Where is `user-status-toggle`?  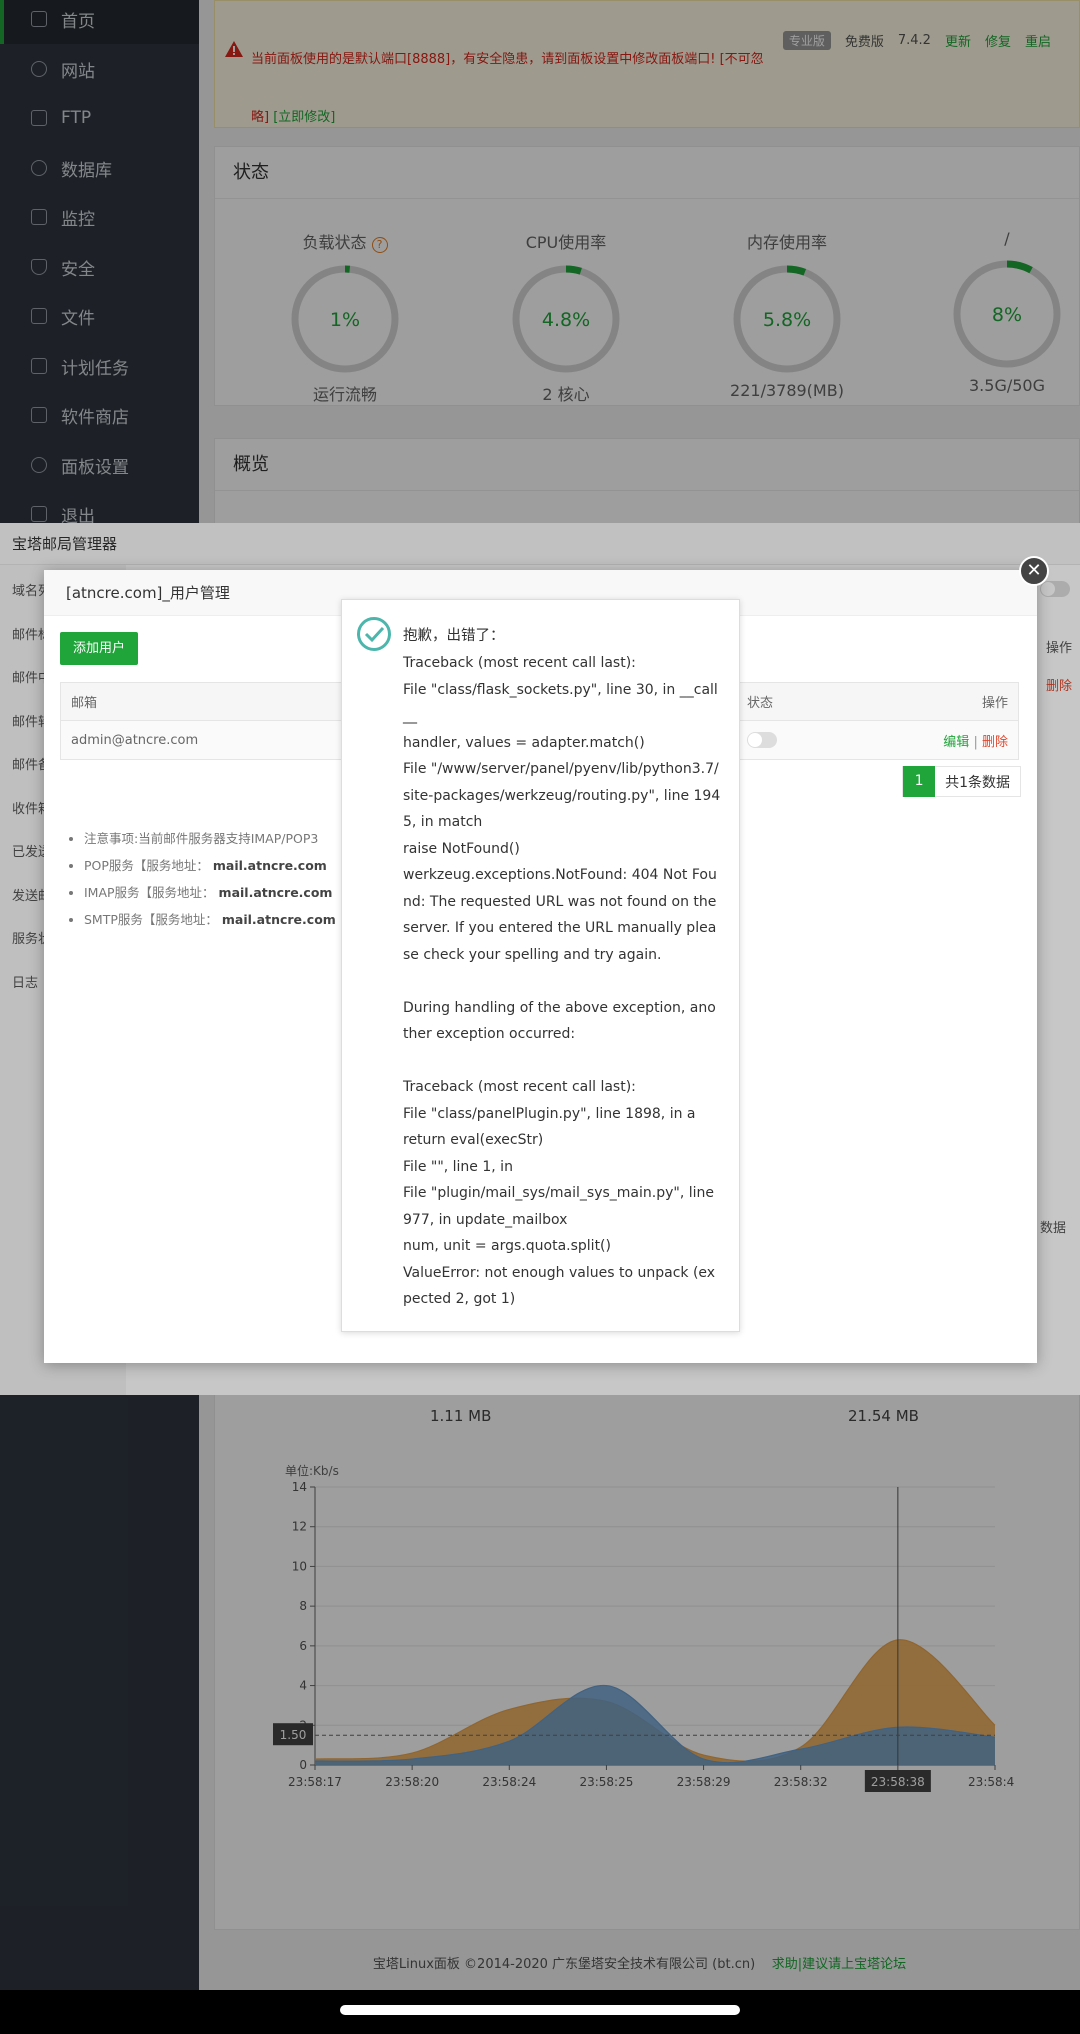
user-status-toggle is located at coordinates (762, 740).